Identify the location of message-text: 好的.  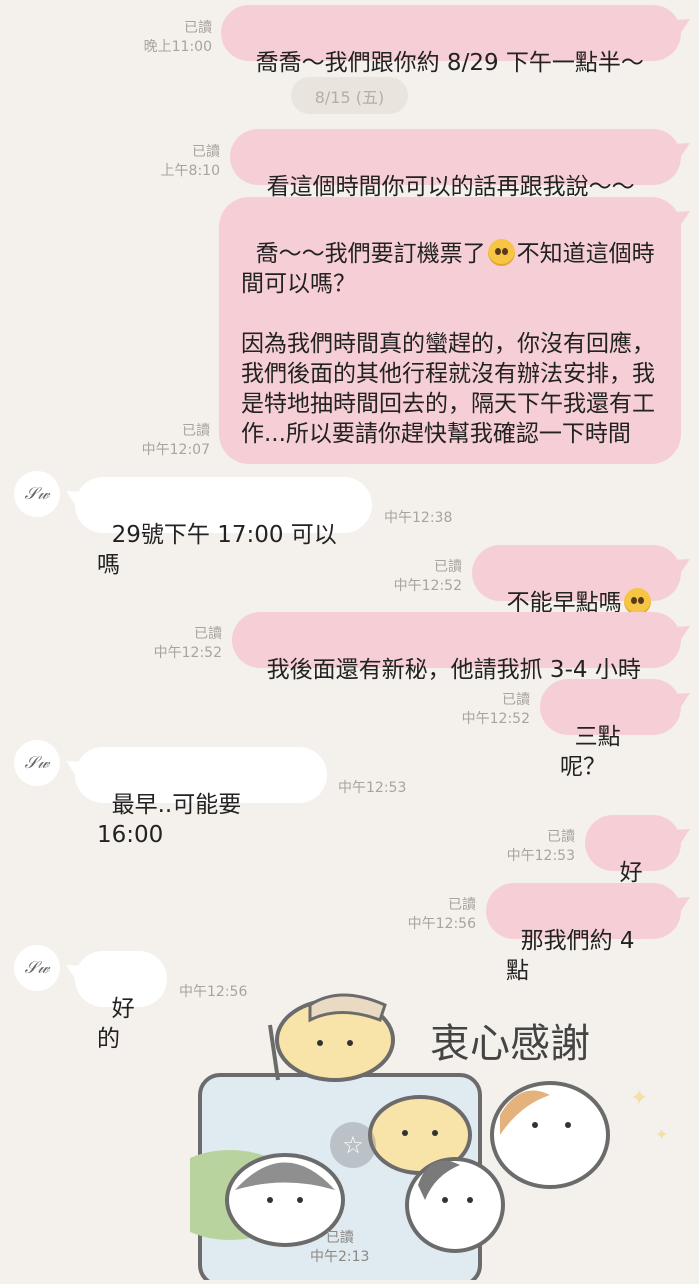
(116, 1024).